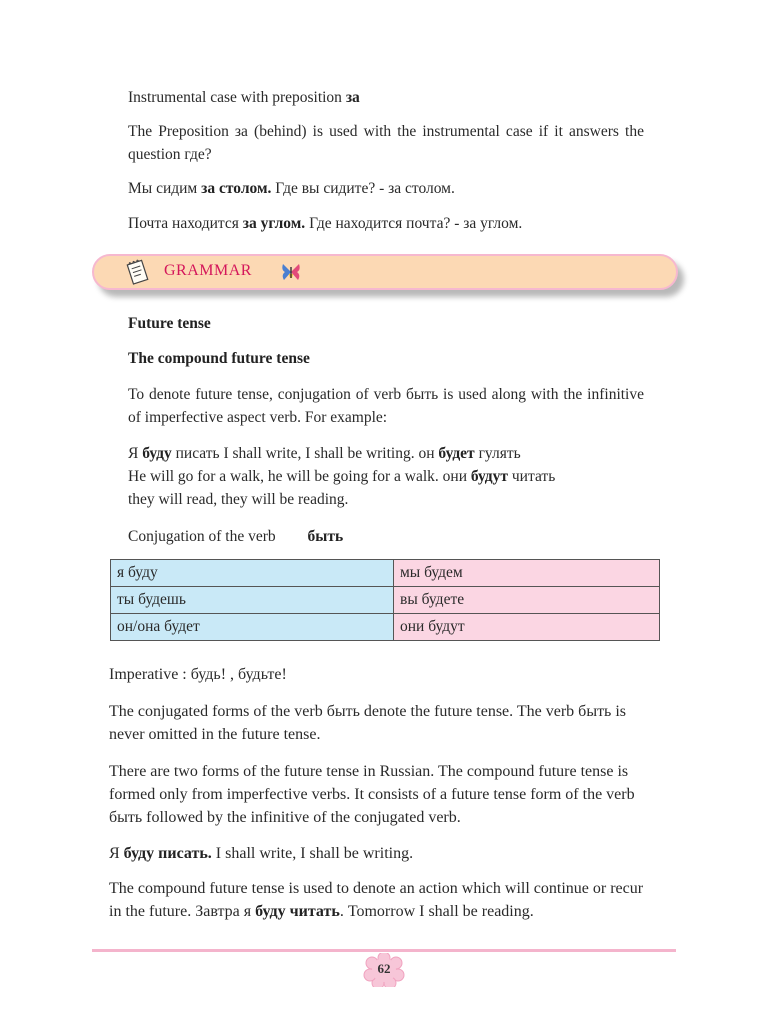  Describe the element at coordinates (291, 272) in the screenshot. I see `butterfly-icon` at that location.